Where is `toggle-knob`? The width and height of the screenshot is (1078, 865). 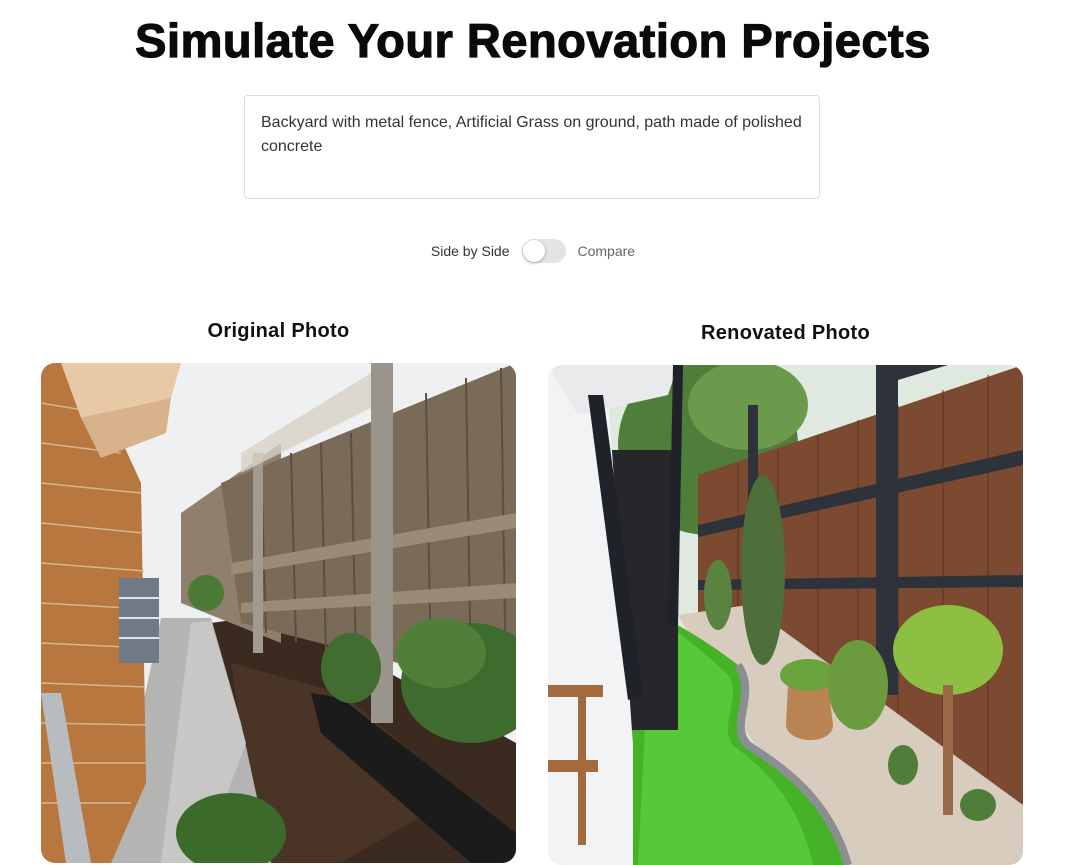 toggle-knob is located at coordinates (533, 251).